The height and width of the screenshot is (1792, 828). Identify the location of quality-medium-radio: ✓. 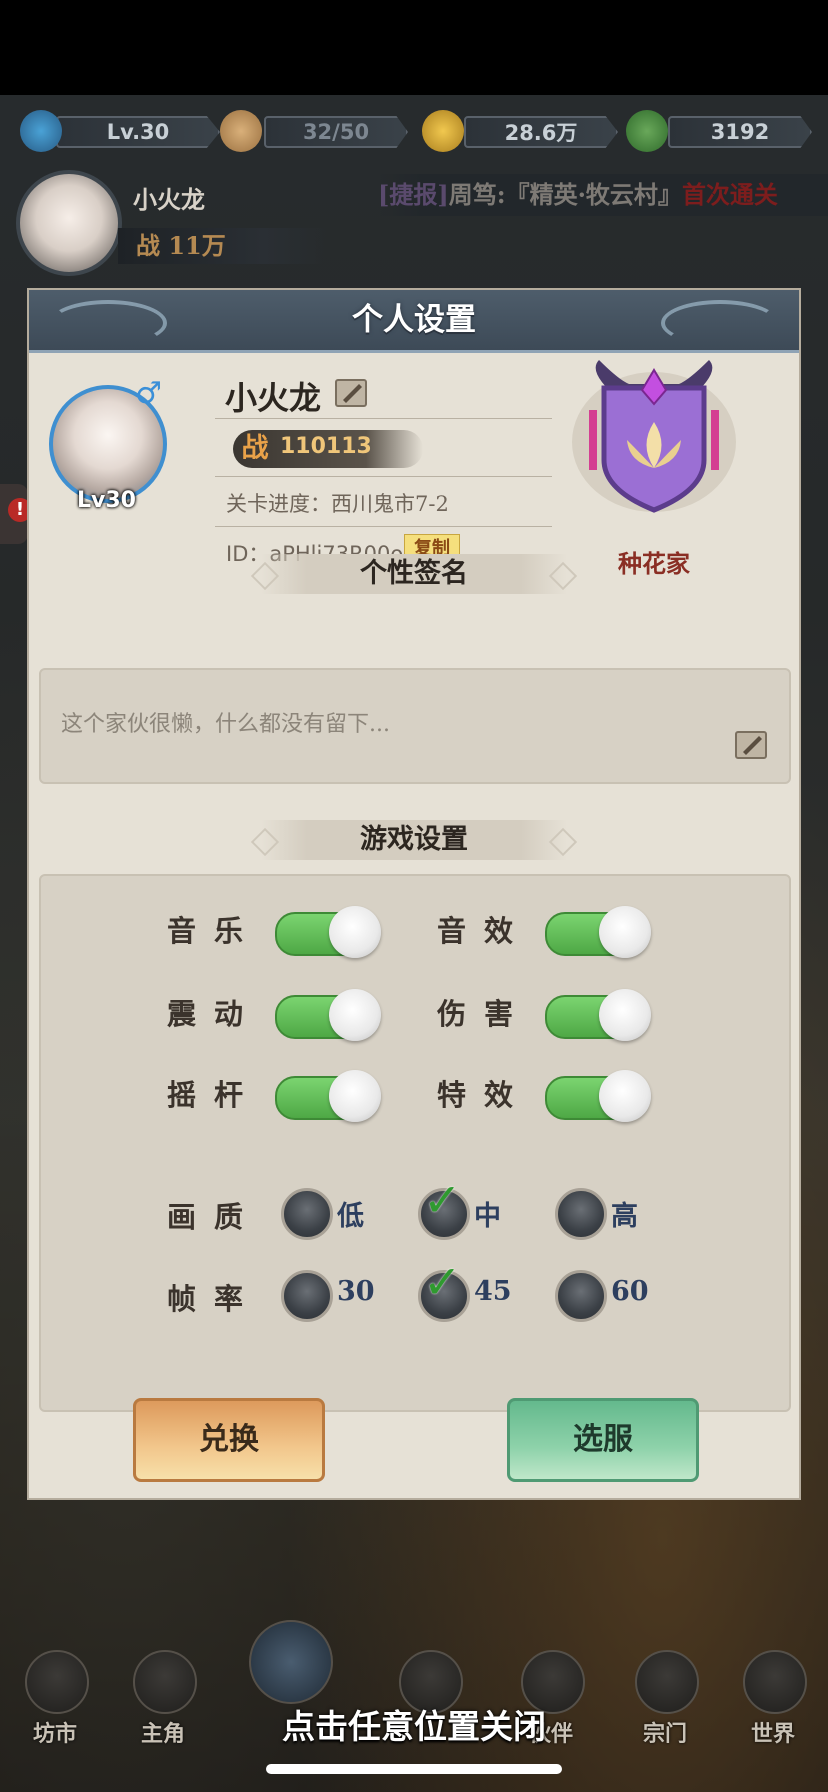
(444, 1208).